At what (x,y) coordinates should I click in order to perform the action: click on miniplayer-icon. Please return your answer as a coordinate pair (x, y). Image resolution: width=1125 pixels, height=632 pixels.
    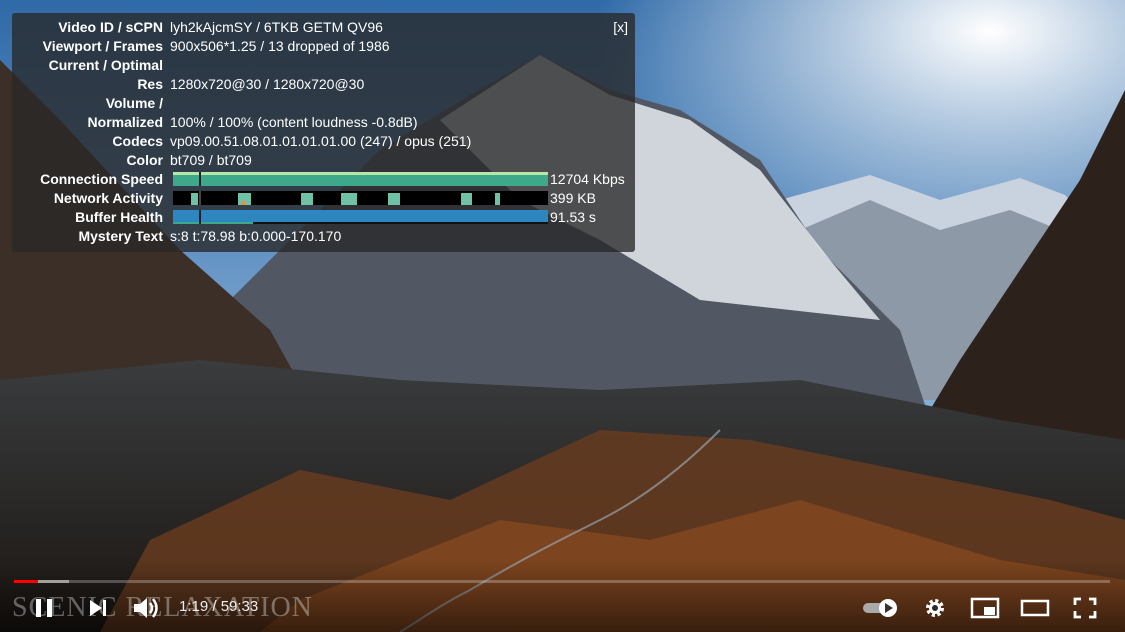
    Looking at the image, I should click on (985, 608).